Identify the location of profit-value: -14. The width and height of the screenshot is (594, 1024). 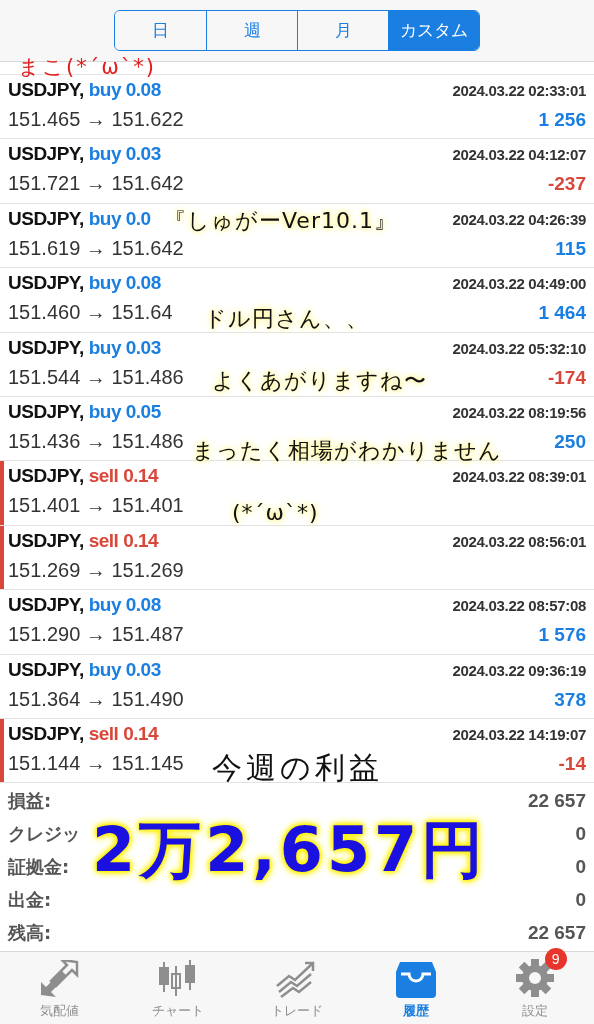
(572, 763).